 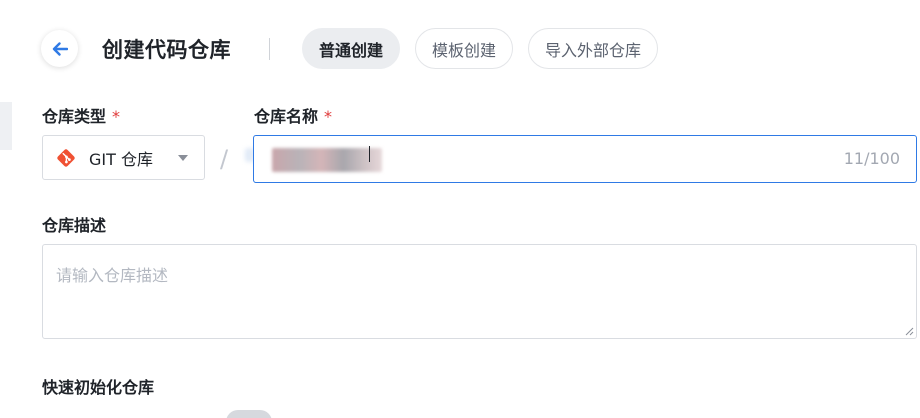 I want to click on create-mode-tabs: 普通创建 模板创建 导入外部仓库, so click(x=480, y=48).